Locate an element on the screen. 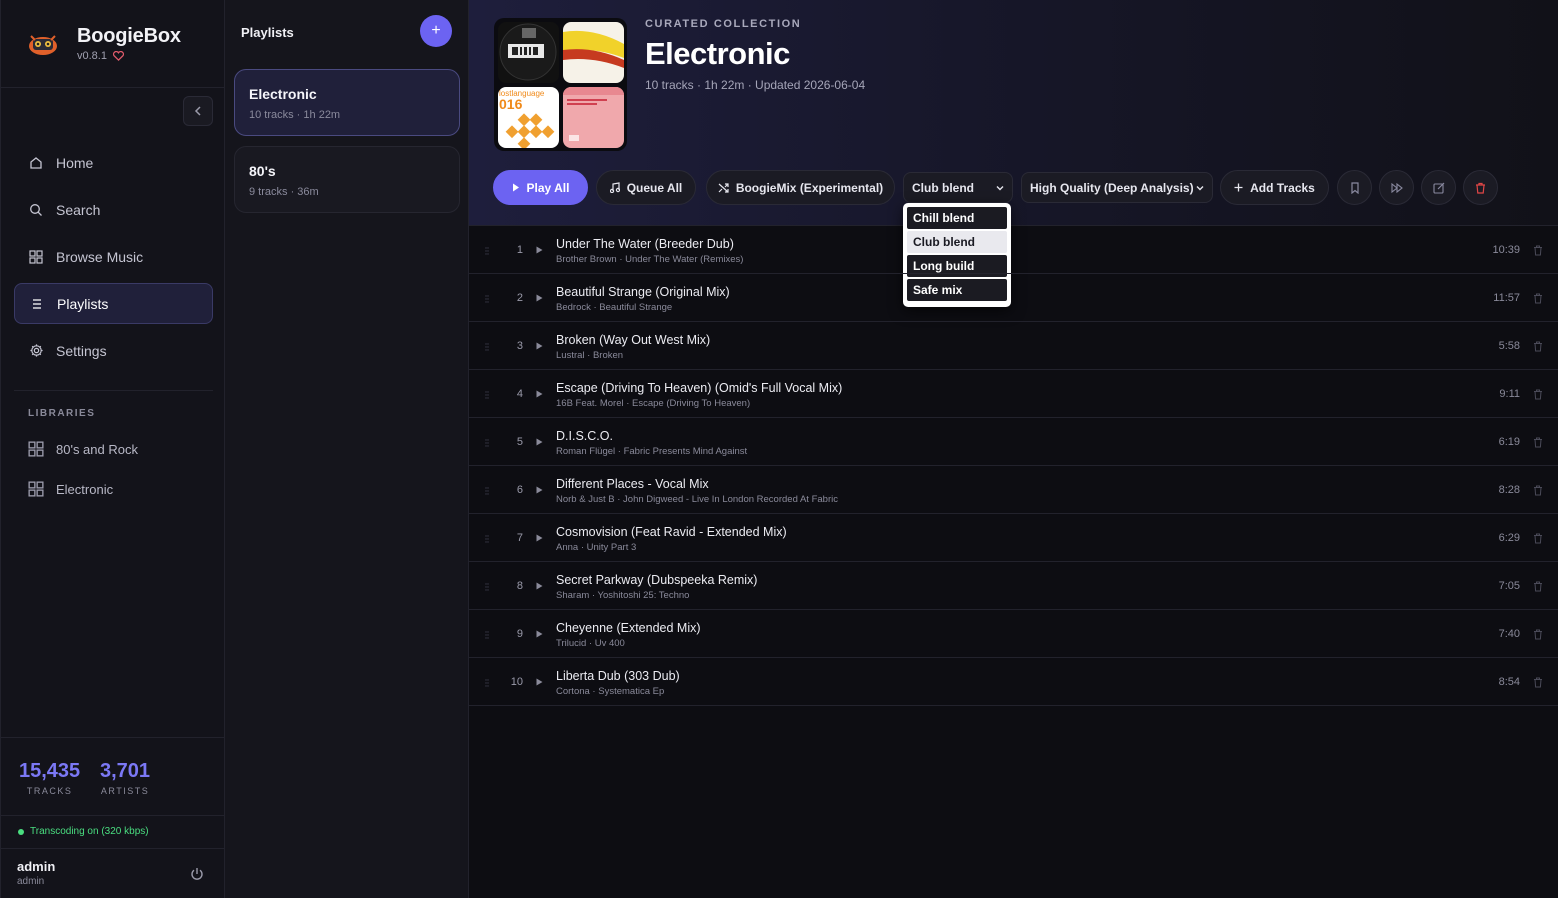 The width and height of the screenshot is (1558, 898). brand: BoogieBox v0.8.1 is located at coordinates (112, 44).